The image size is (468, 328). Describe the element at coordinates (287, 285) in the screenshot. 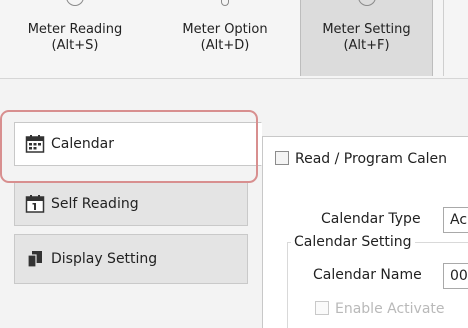

I see `calendar-setting-group-left-border` at that location.